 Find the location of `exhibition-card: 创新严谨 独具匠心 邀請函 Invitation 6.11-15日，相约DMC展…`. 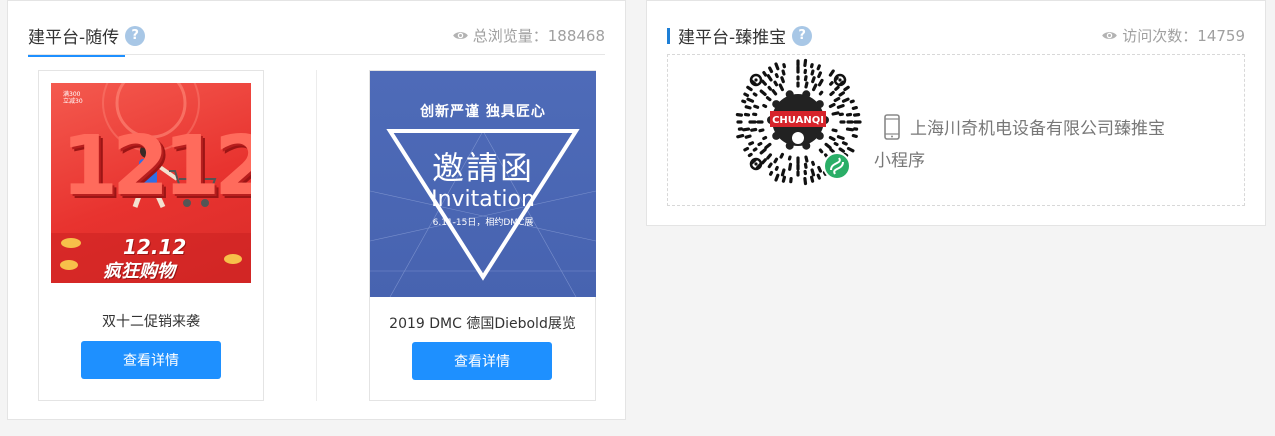

exhibition-card: 创新严谨 独具匠心 邀請函 Invitation 6.11-15日，相约DMC展… is located at coordinates (482, 235).